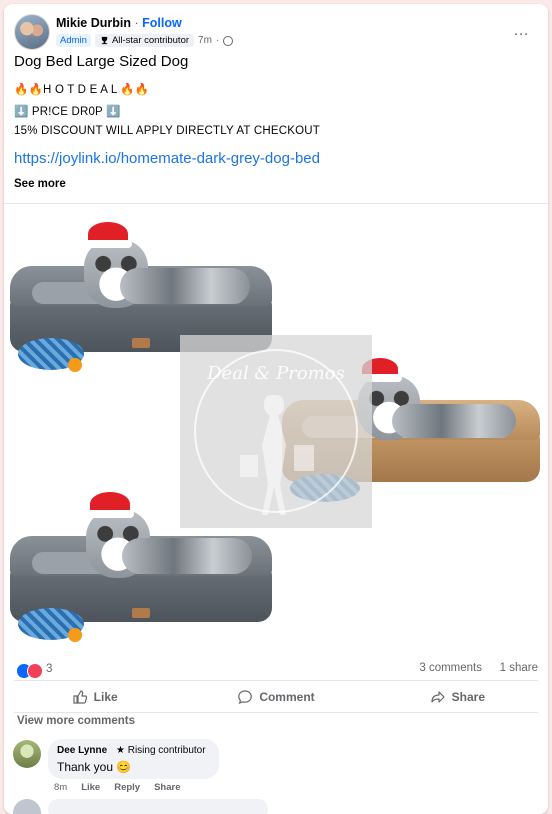 This screenshot has height=814, width=552. Describe the element at coordinates (228, 40) in the screenshot. I see `globe-icon` at that location.